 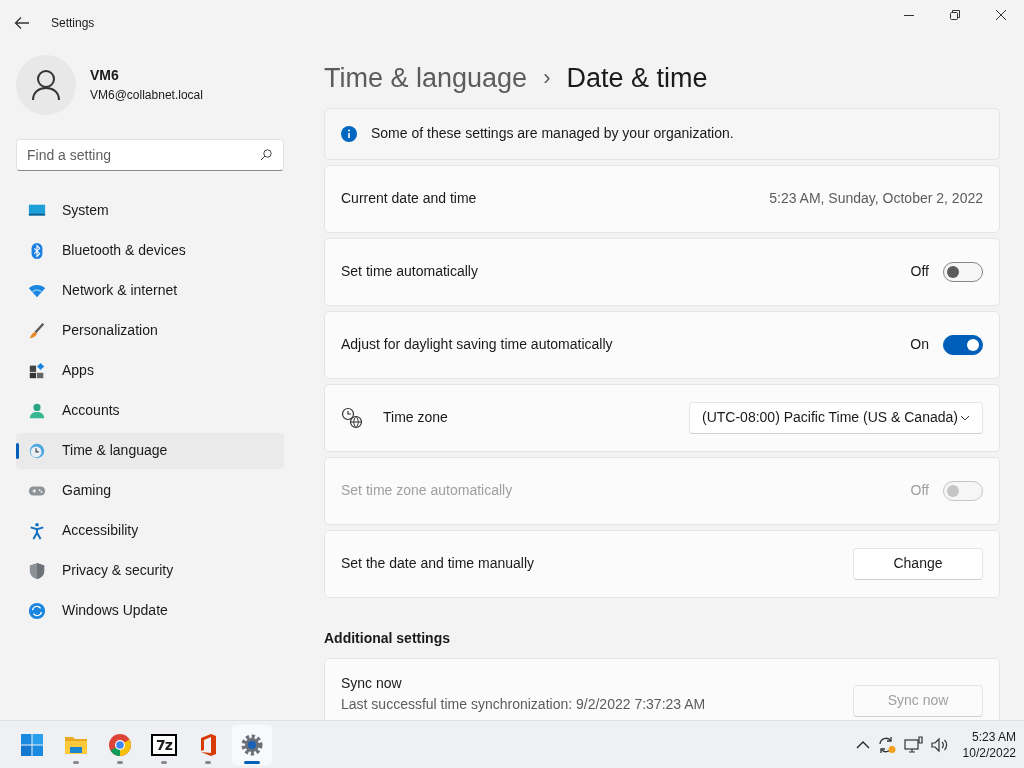 I want to click on apps-icon, so click(x=37, y=370).